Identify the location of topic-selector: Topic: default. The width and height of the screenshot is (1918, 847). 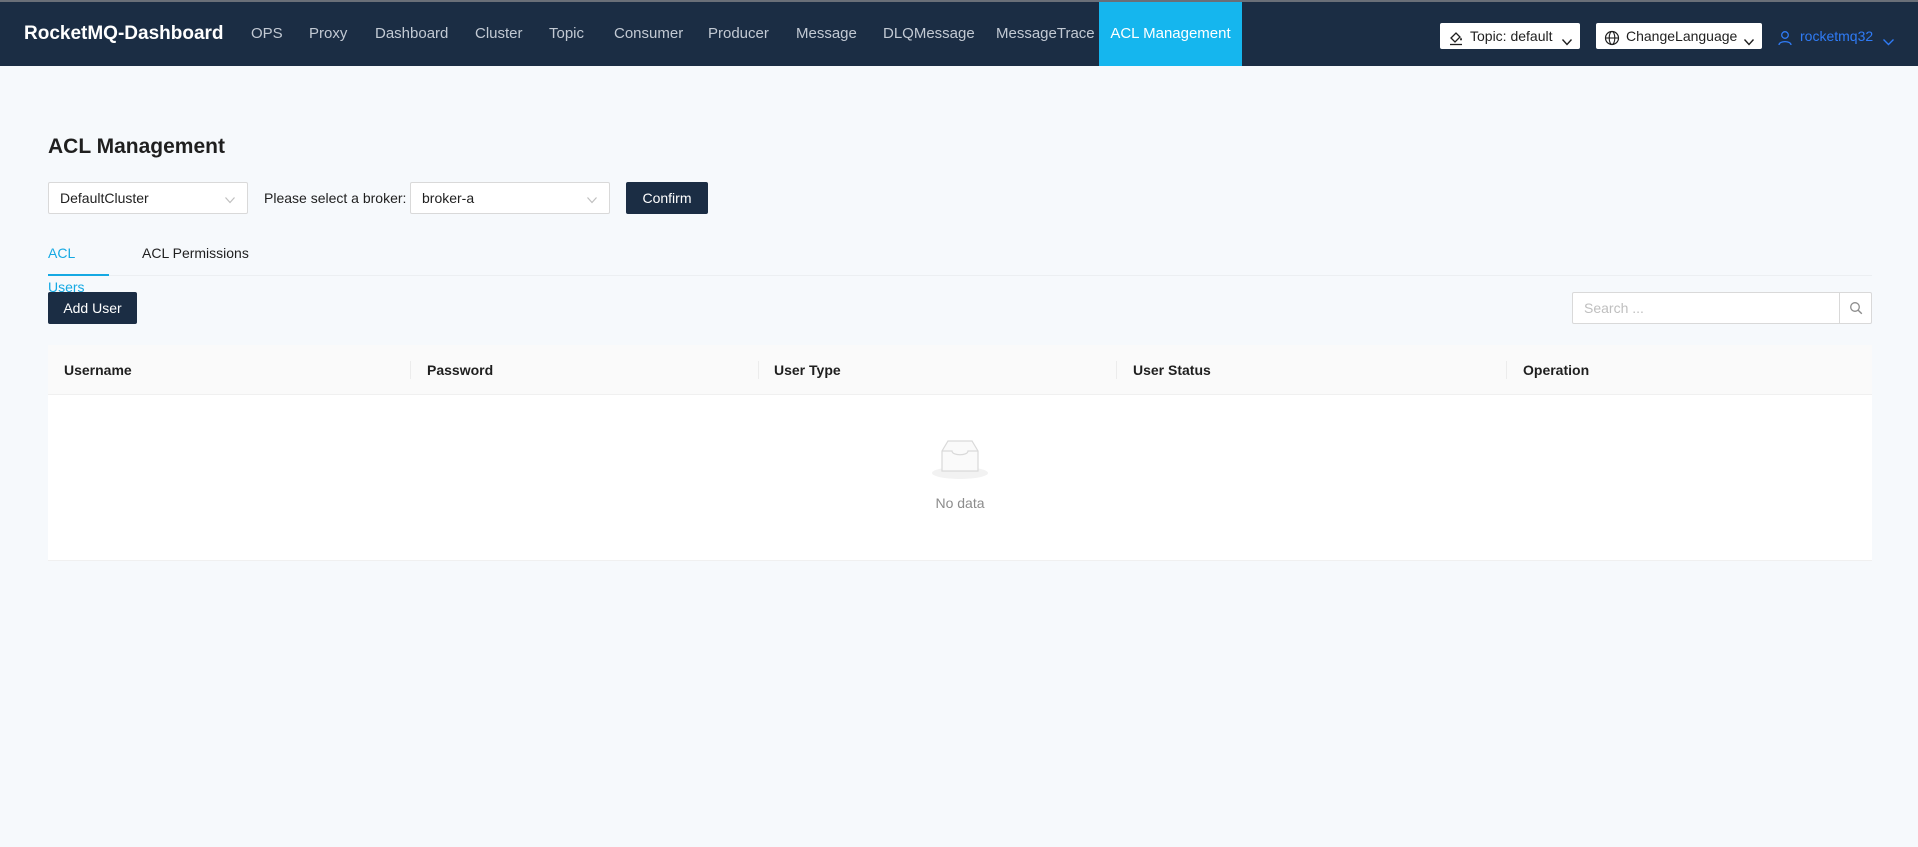
(1510, 36).